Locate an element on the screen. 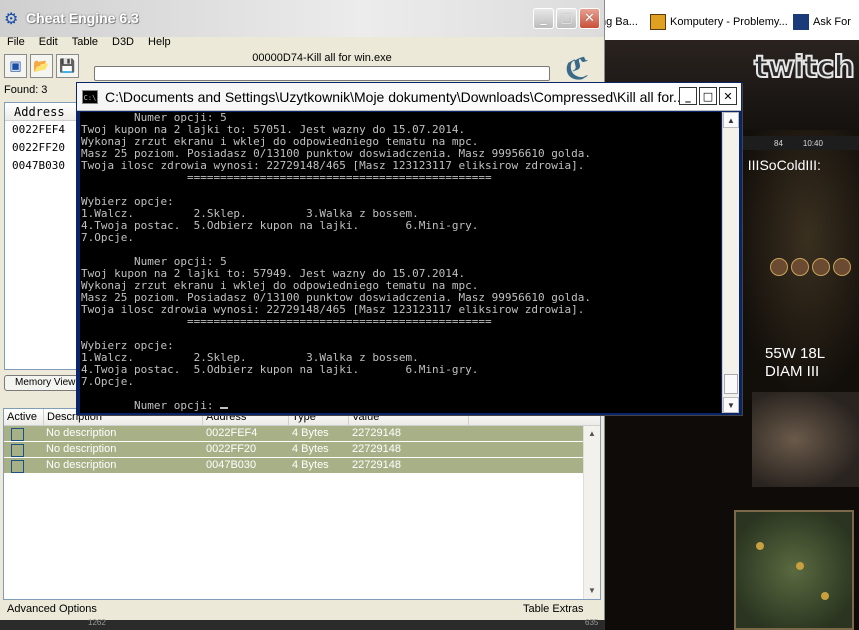  console-window-controls: _ □ ✕ is located at coordinates (708, 96).